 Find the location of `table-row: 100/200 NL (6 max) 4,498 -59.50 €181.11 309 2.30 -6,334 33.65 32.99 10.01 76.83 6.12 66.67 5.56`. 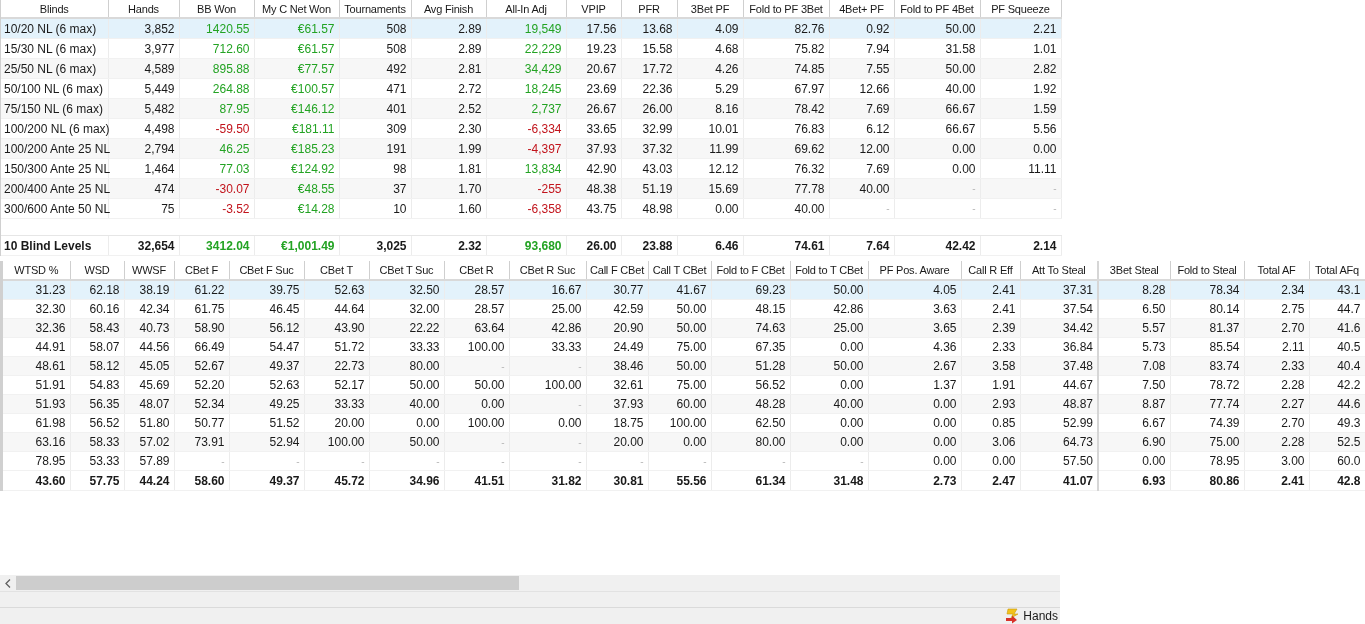

table-row: 100/200 NL (6 max) 4,498 -59.50 €181.11 309 2.30 -6,334 33.65 32.99 10.01 76.83 6.12 66.67 5.56 is located at coordinates (531, 128).